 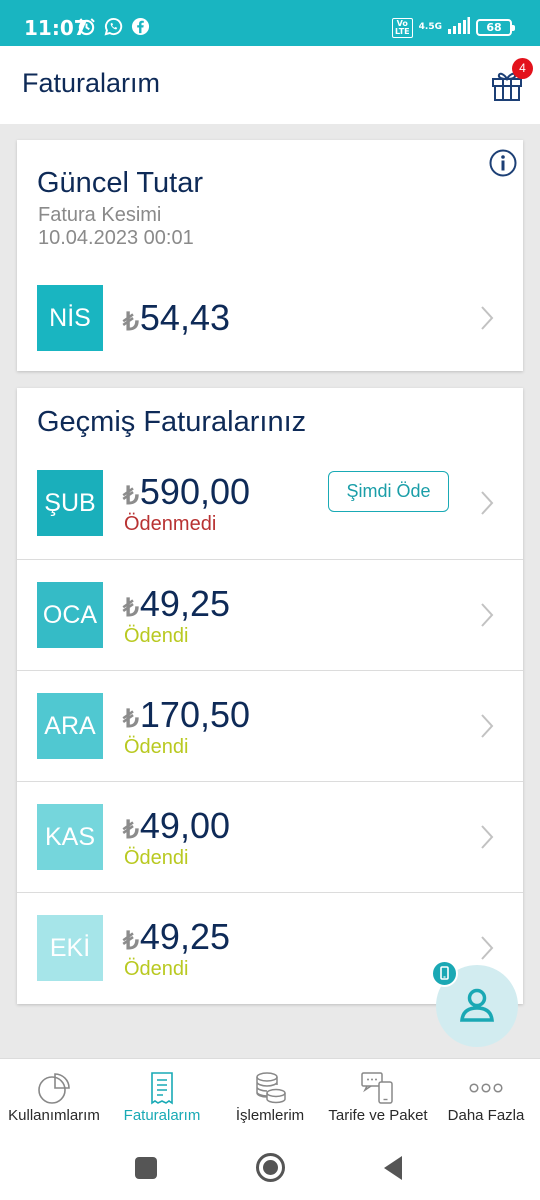 What do you see at coordinates (270, 836) in the screenshot?
I see `bill-row: KAS ₺49,00 Ödendi` at bounding box center [270, 836].